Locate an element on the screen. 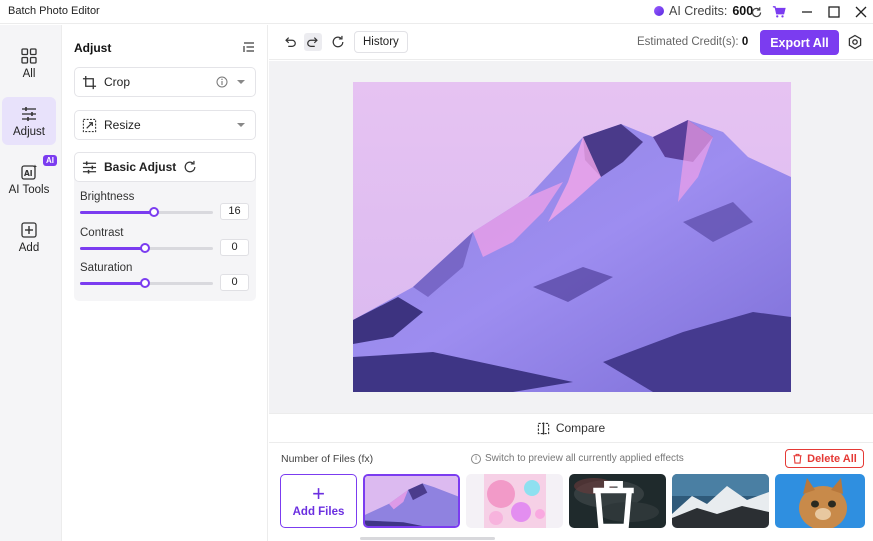  thumbnail-bubbles is located at coordinates (514, 501).